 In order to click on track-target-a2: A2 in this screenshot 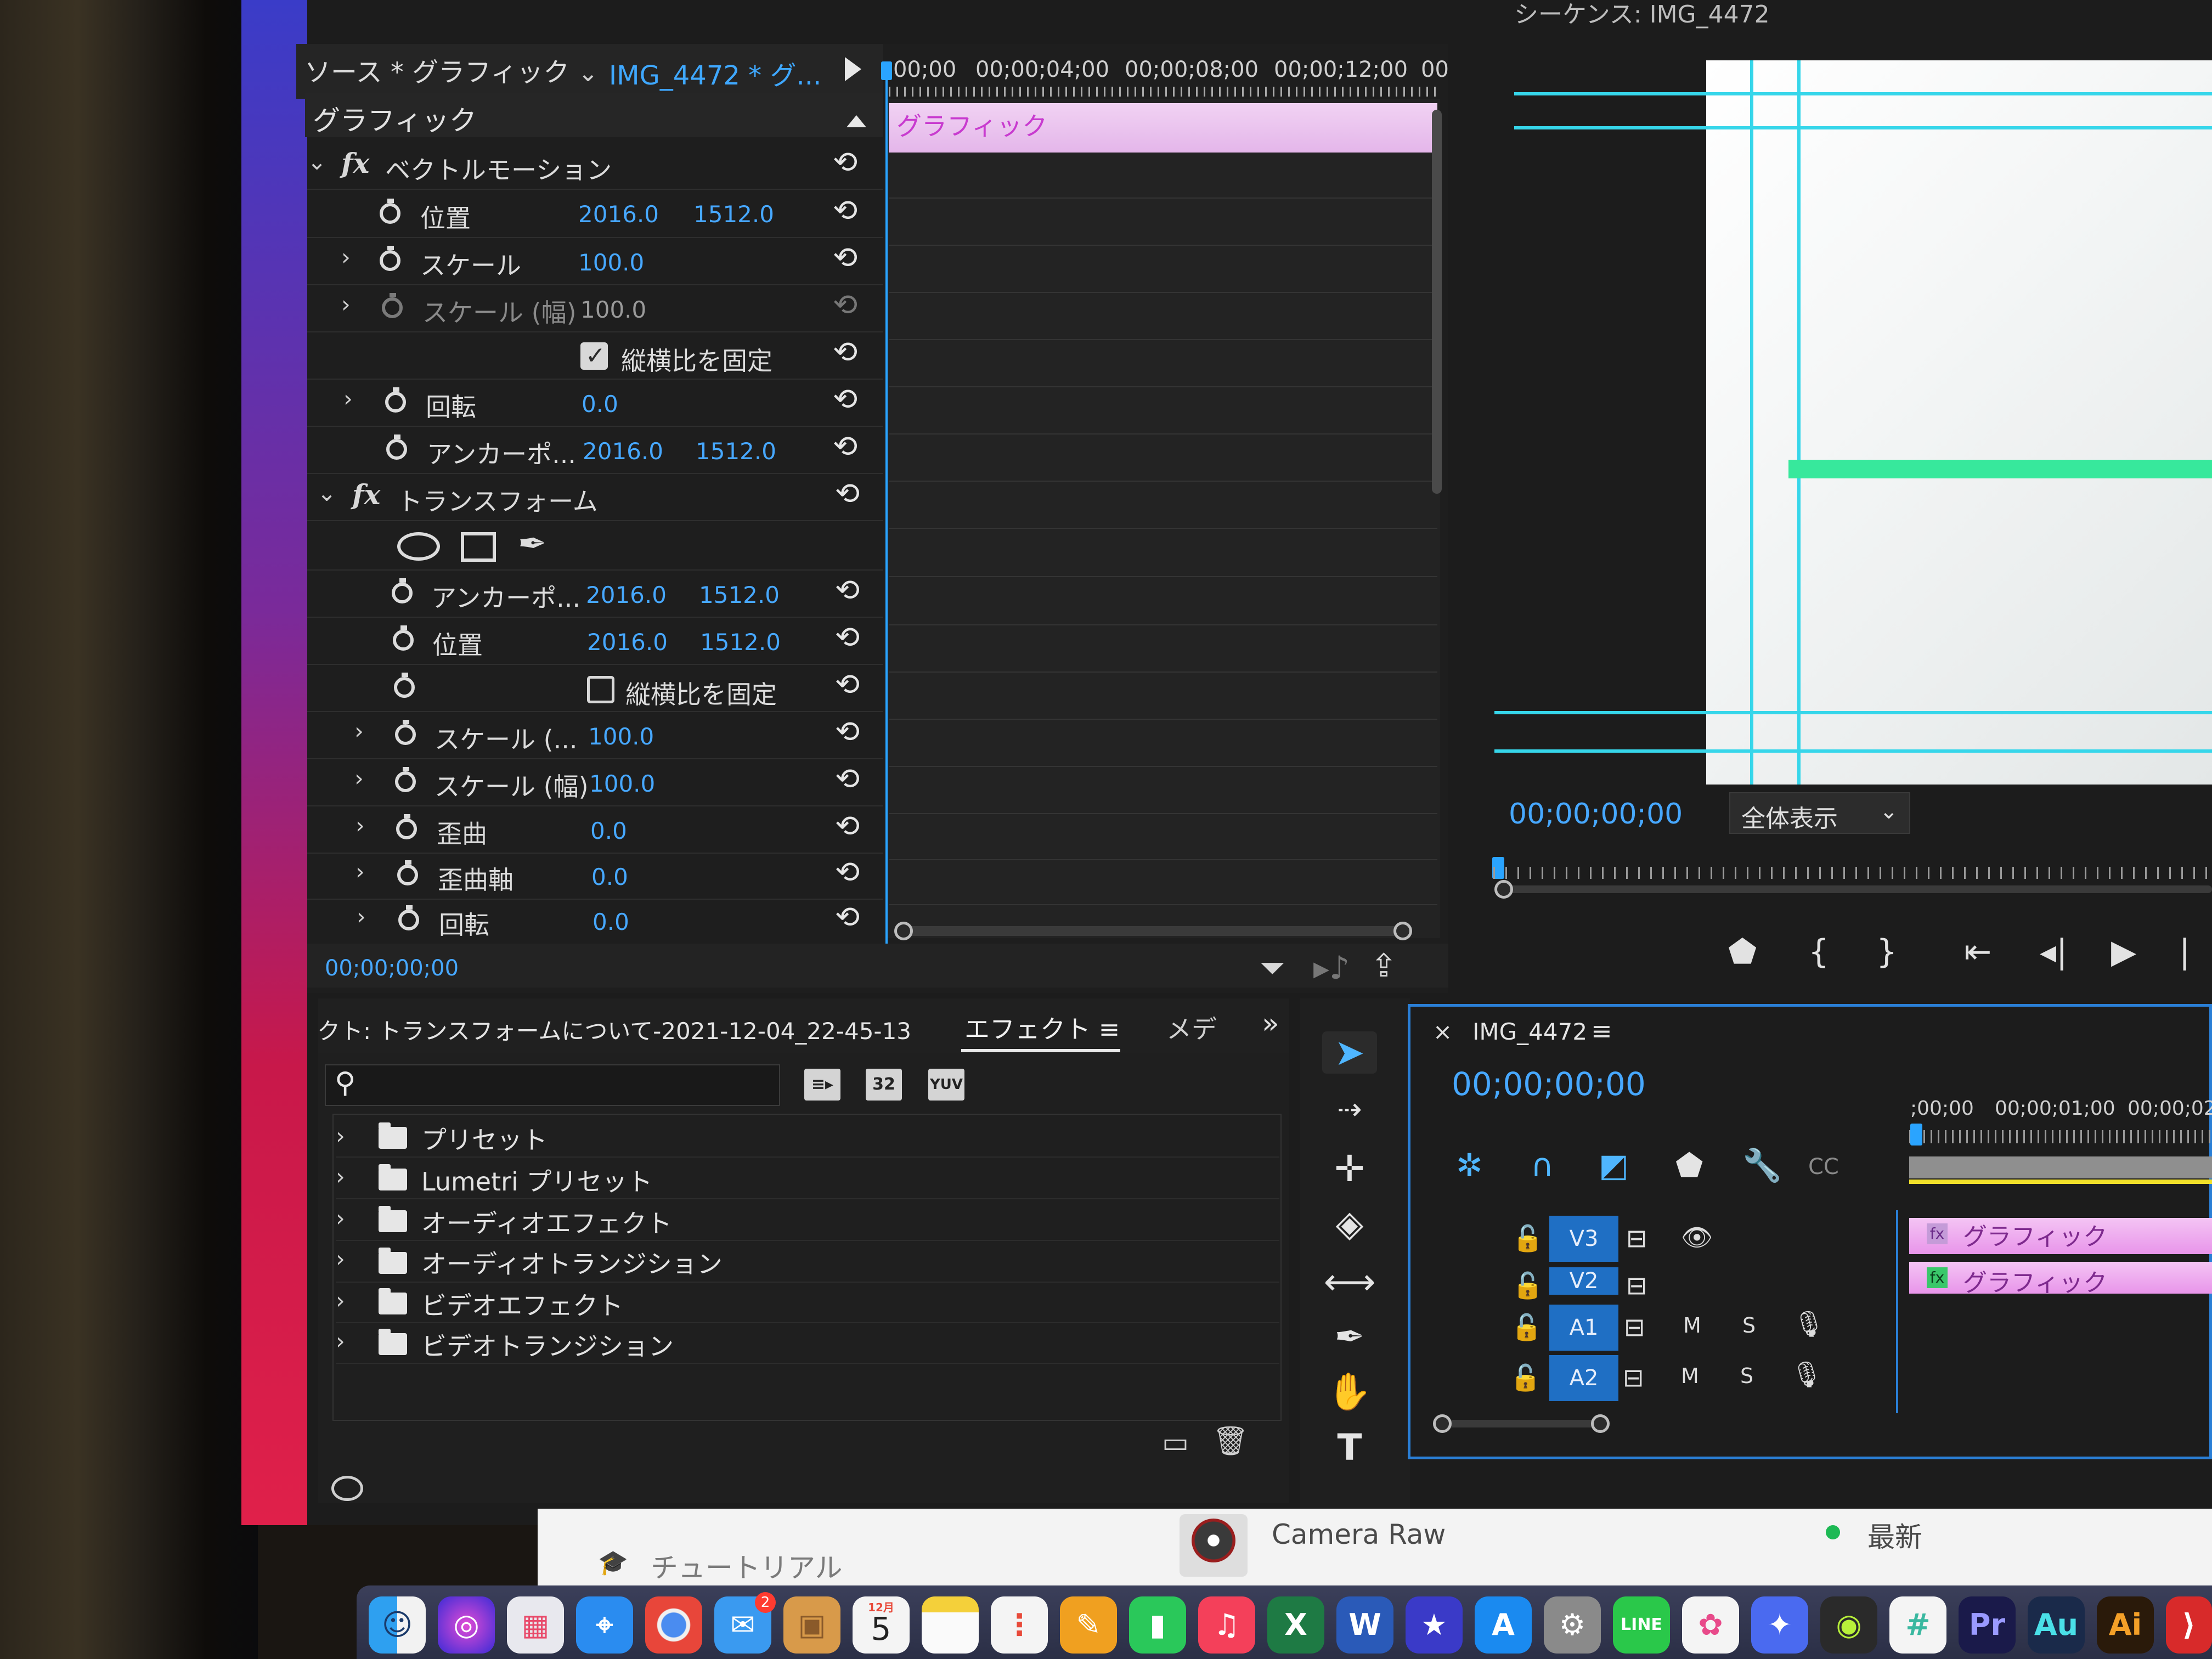, I will do `click(1583, 1378)`.